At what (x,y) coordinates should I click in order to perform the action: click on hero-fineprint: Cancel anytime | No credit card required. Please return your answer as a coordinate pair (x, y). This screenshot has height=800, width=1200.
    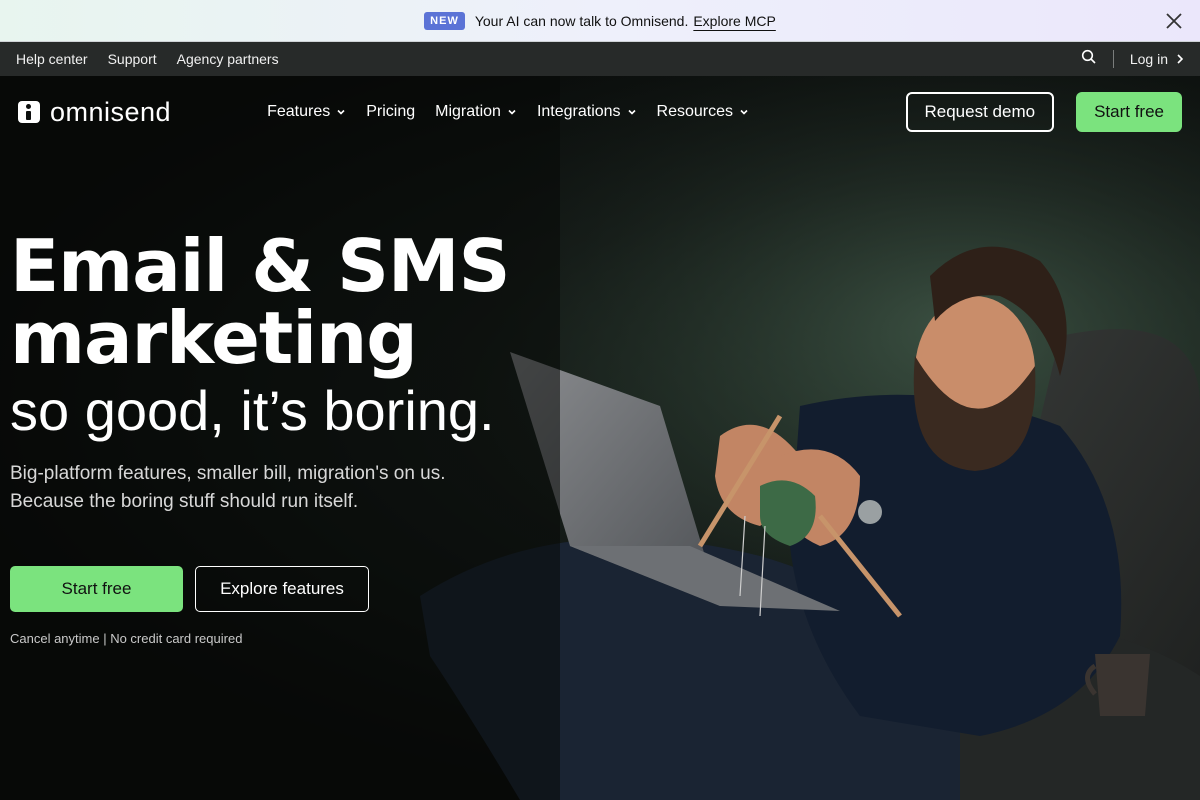
    Looking at the image, I should click on (126, 638).